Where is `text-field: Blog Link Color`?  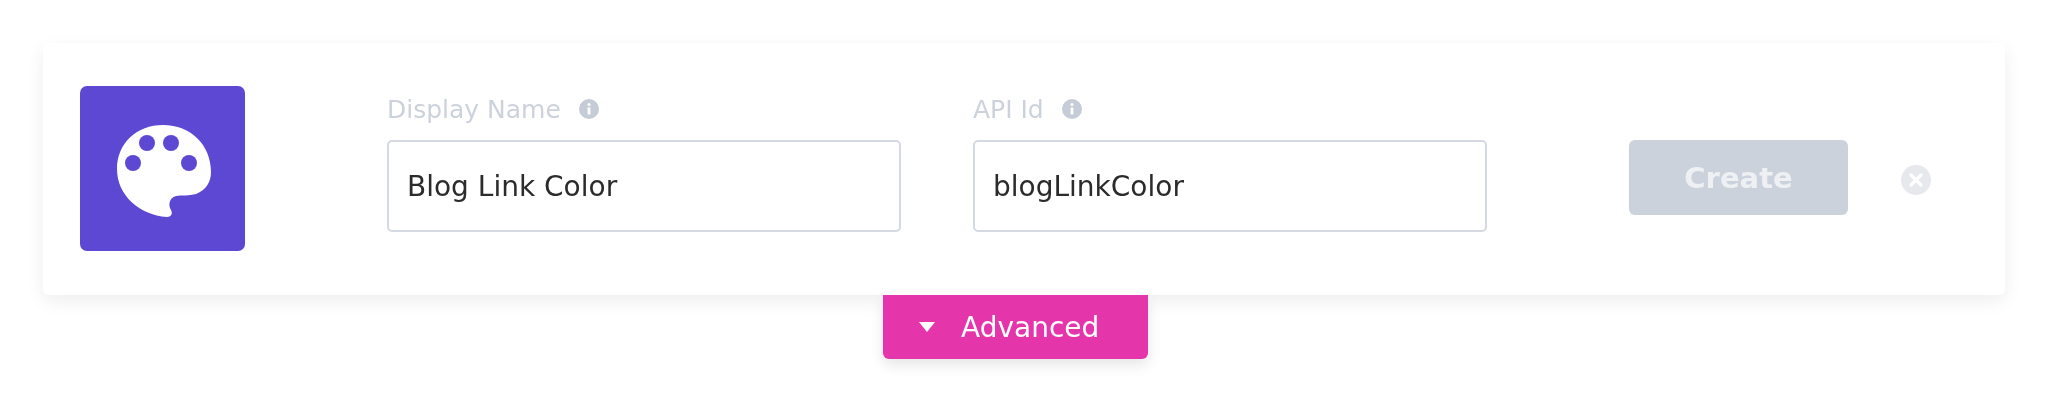 text-field: Blog Link Color is located at coordinates (644, 186).